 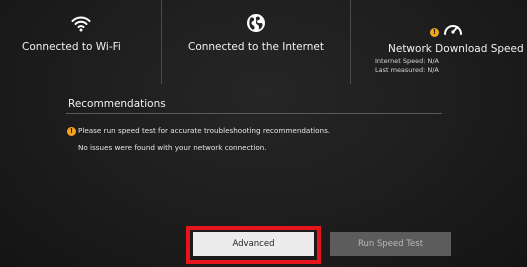 What do you see at coordinates (253, 244) in the screenshot?
I see `advanced-button: Advanced` at bounding box center [253, 244].